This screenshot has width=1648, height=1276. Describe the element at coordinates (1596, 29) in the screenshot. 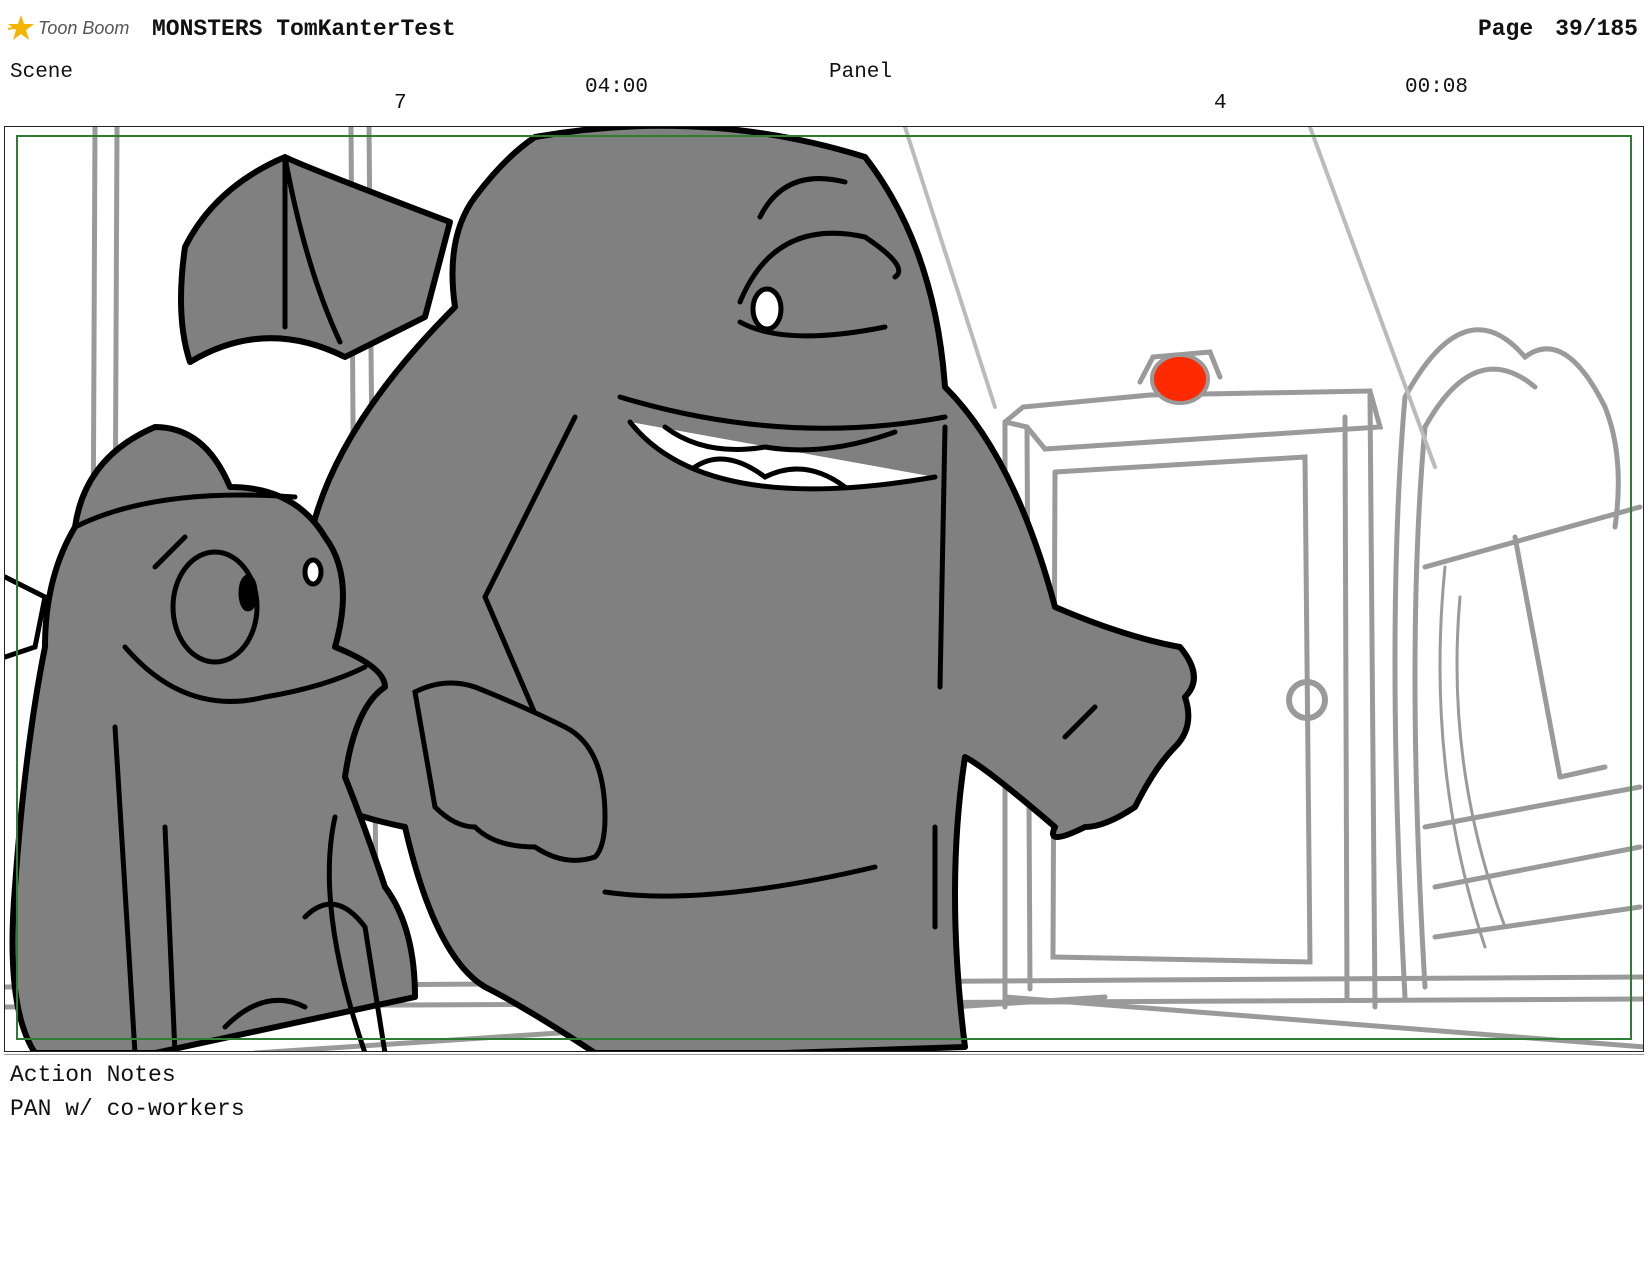

I see `page-number: 39/185` at that location.